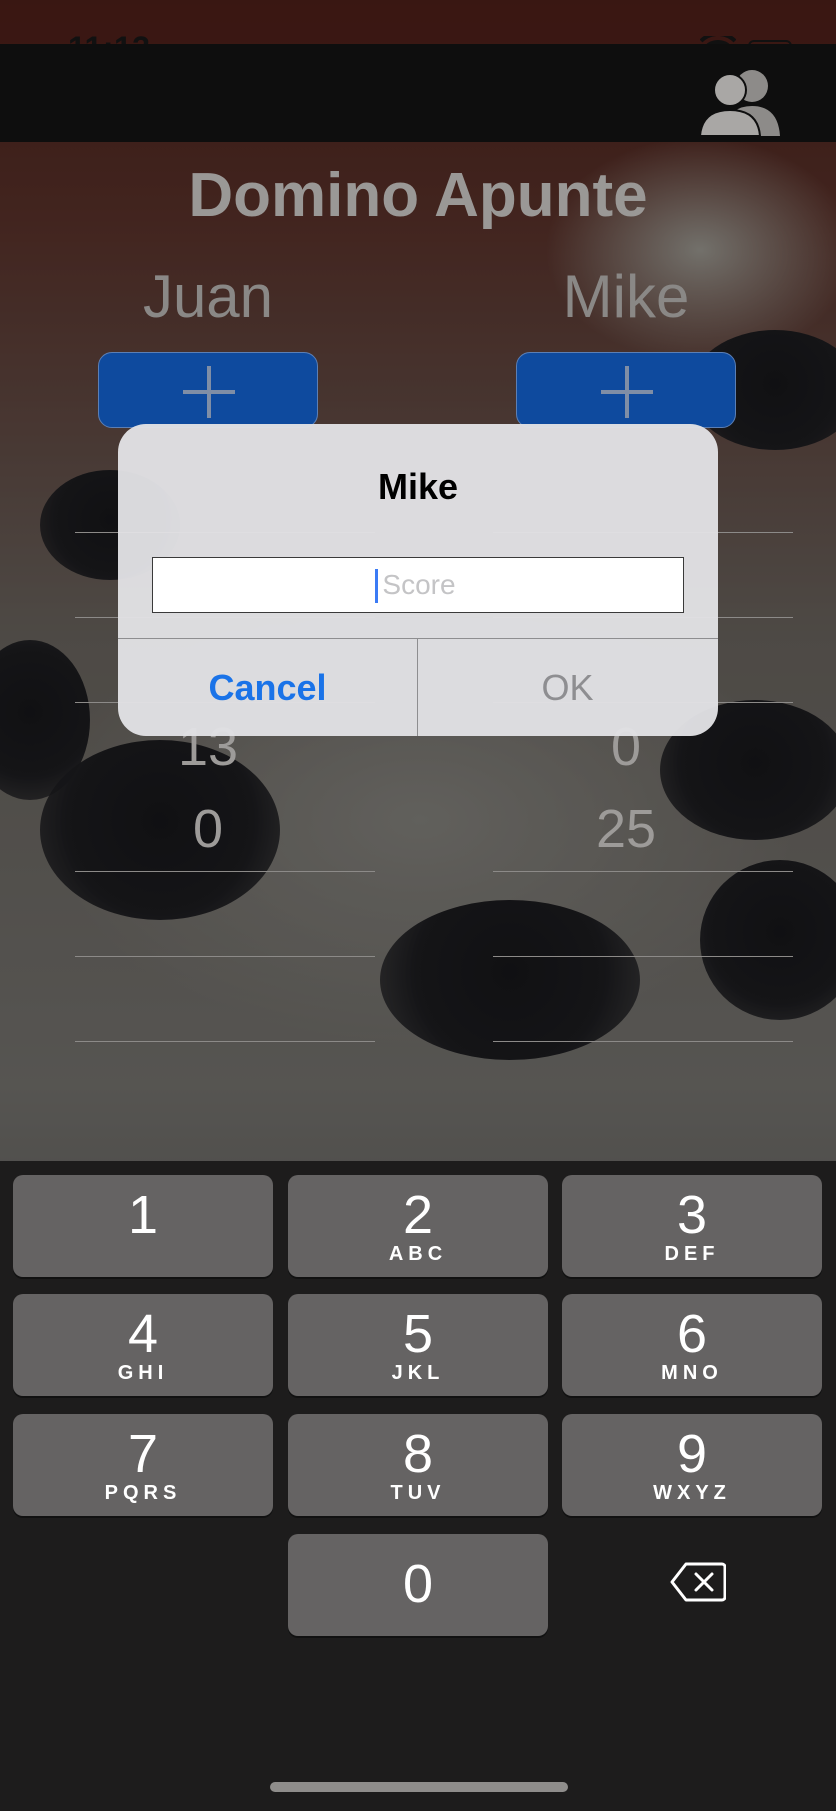 This screenshot has width=836, height=1811. I want to click on navigation-bar, so click(418, 93).